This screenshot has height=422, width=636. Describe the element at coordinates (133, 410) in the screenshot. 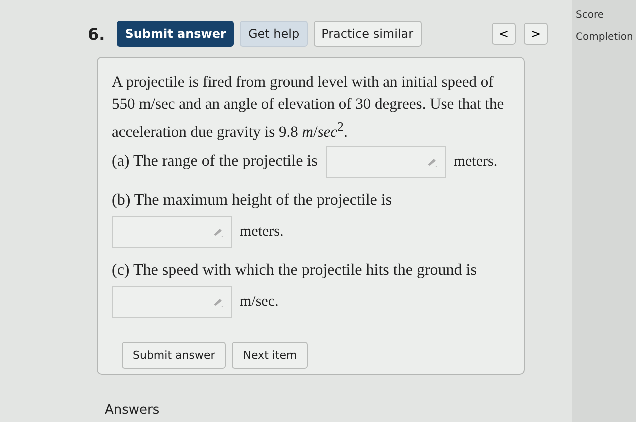

I see `section-heading: Answers` at that location.